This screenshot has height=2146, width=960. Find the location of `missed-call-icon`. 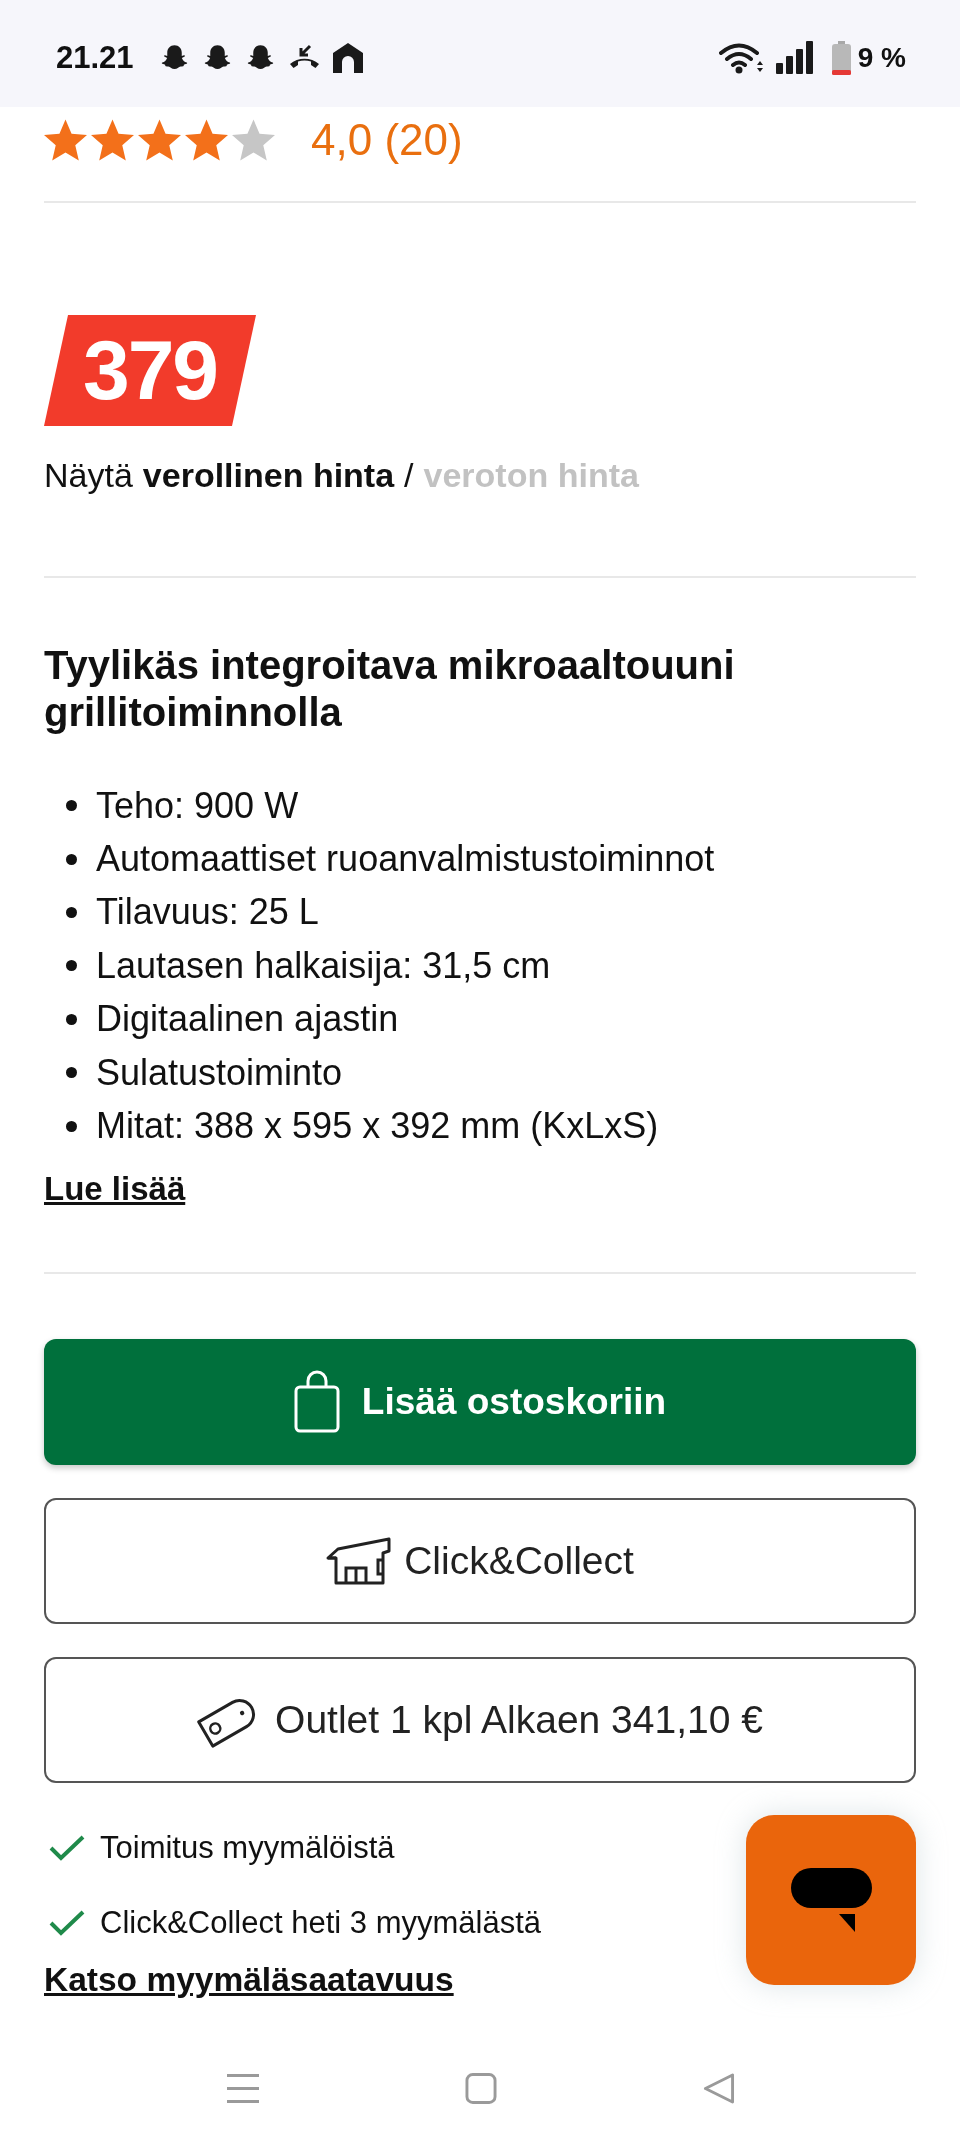

missed-call-icon is located at coordinates (304, 57).